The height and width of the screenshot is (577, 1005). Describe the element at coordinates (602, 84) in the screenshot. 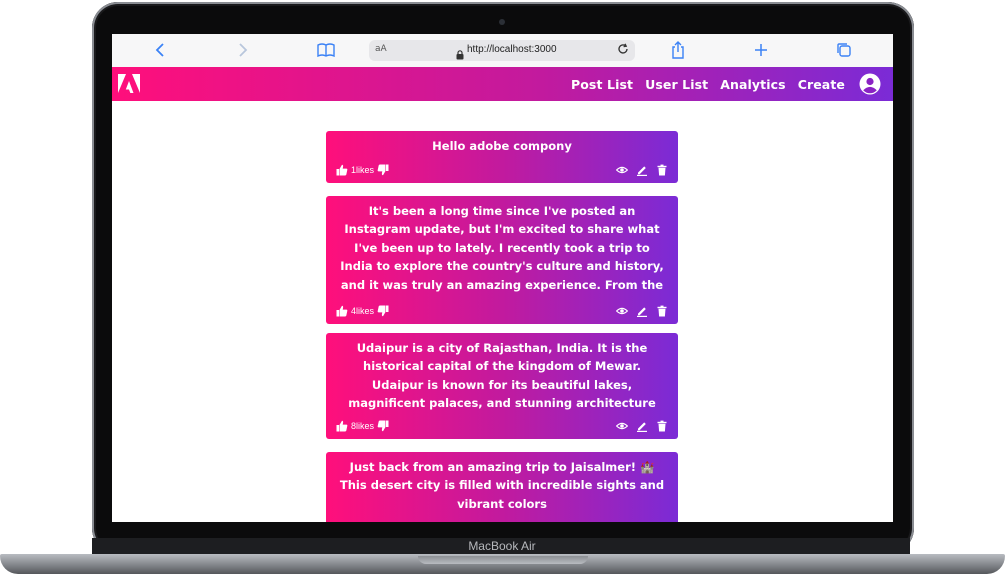

I see `nav-post-list: Post List` at that location.